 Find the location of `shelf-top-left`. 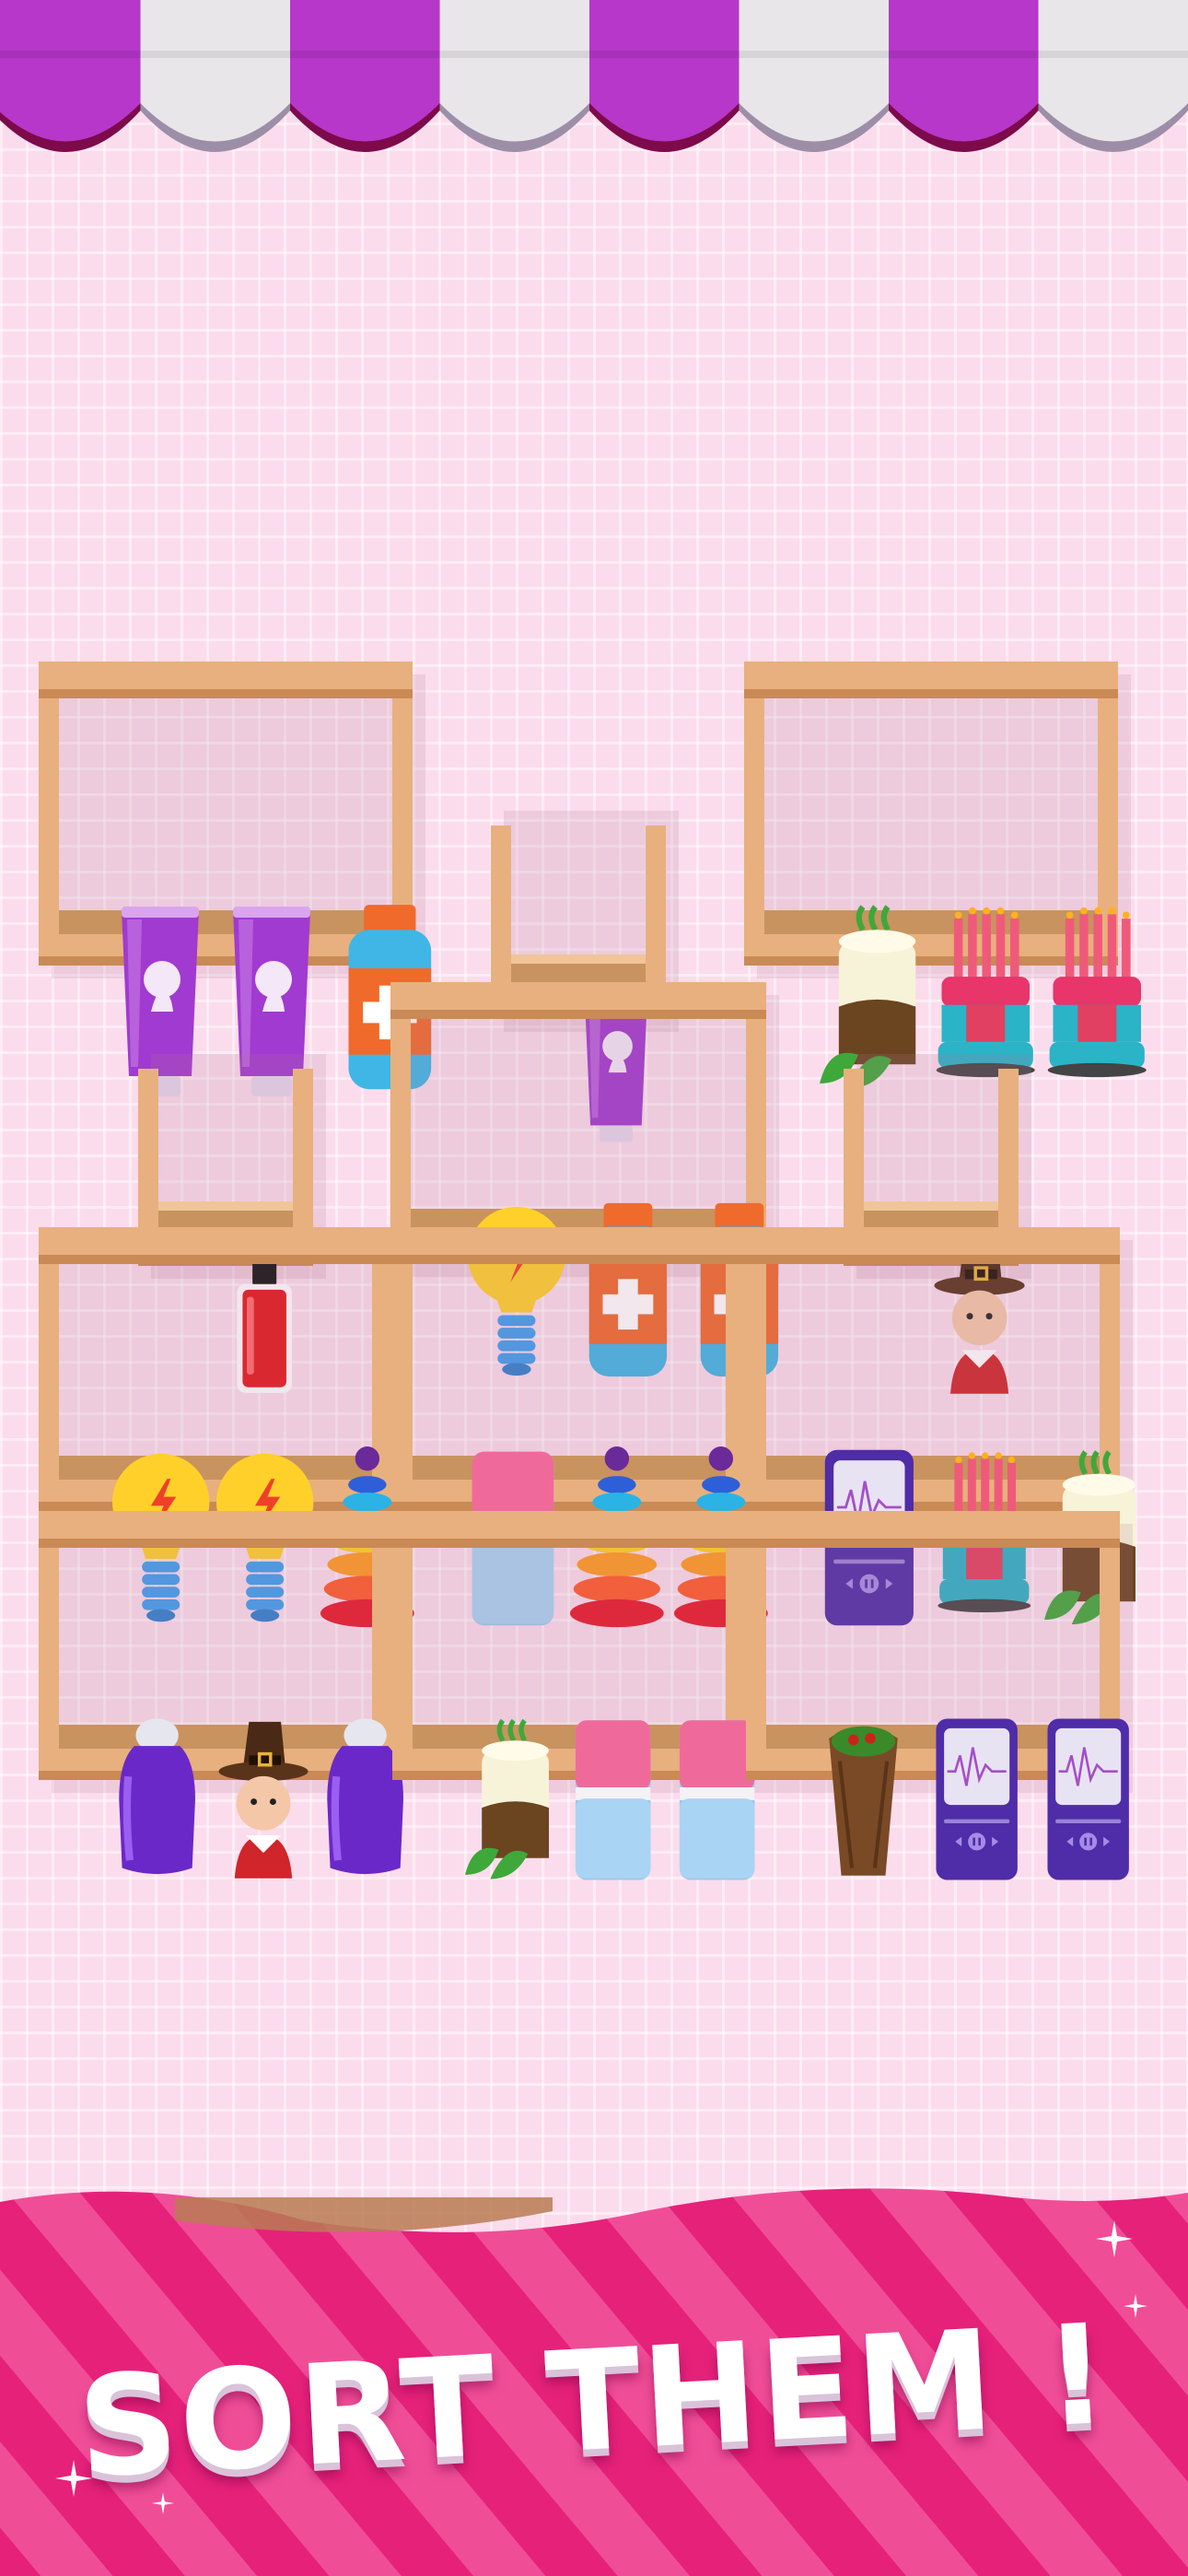

shelf-top-left is located at coordinates (235, 879).